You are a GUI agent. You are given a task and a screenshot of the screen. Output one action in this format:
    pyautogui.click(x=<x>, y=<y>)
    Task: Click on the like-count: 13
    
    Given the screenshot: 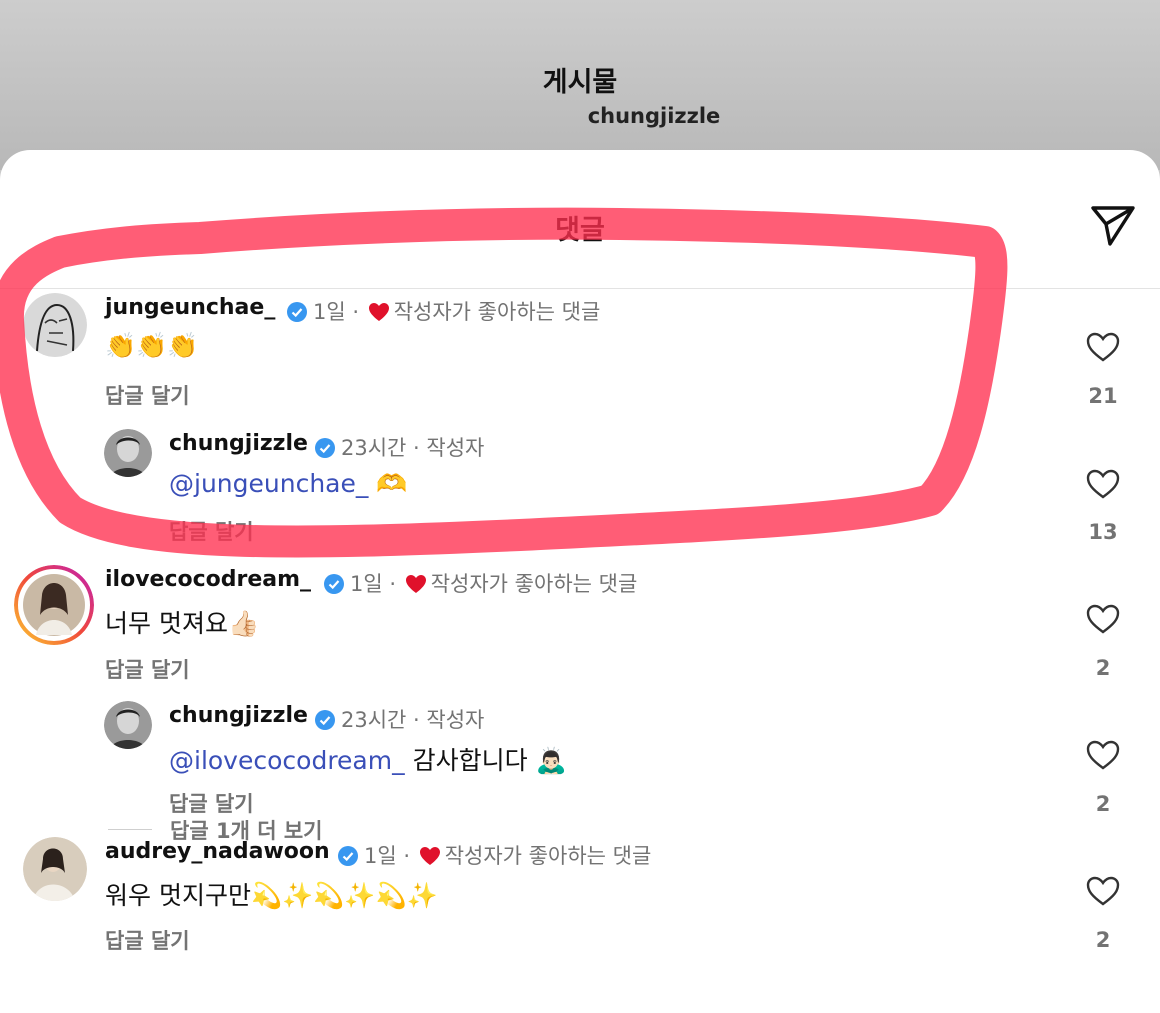 What is the action you would take?
    pyautogui.click(x=1103, y=532)
    